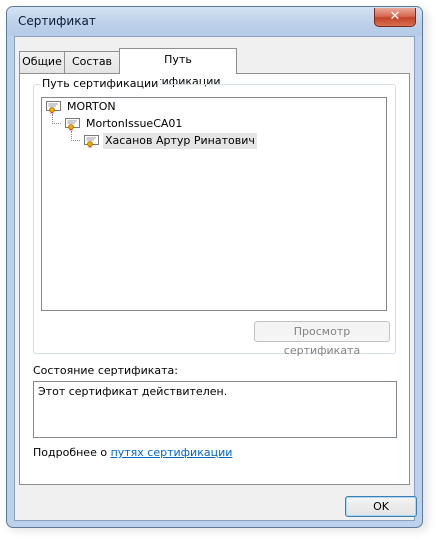  I want to click on certification-path-link: путях сертификации, so click(172, 452).